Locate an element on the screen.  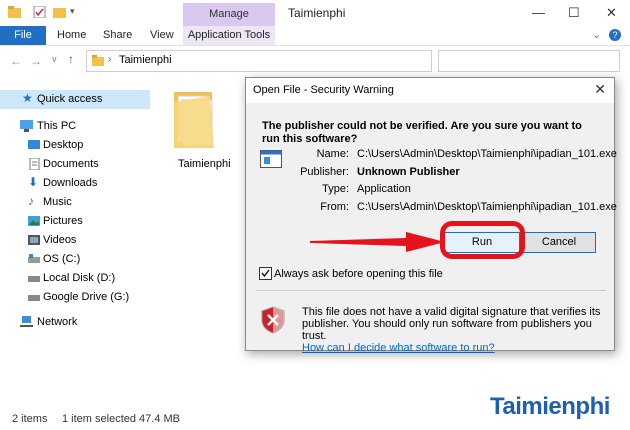
red-arrow-annotation is located at coordinates (377, 242).